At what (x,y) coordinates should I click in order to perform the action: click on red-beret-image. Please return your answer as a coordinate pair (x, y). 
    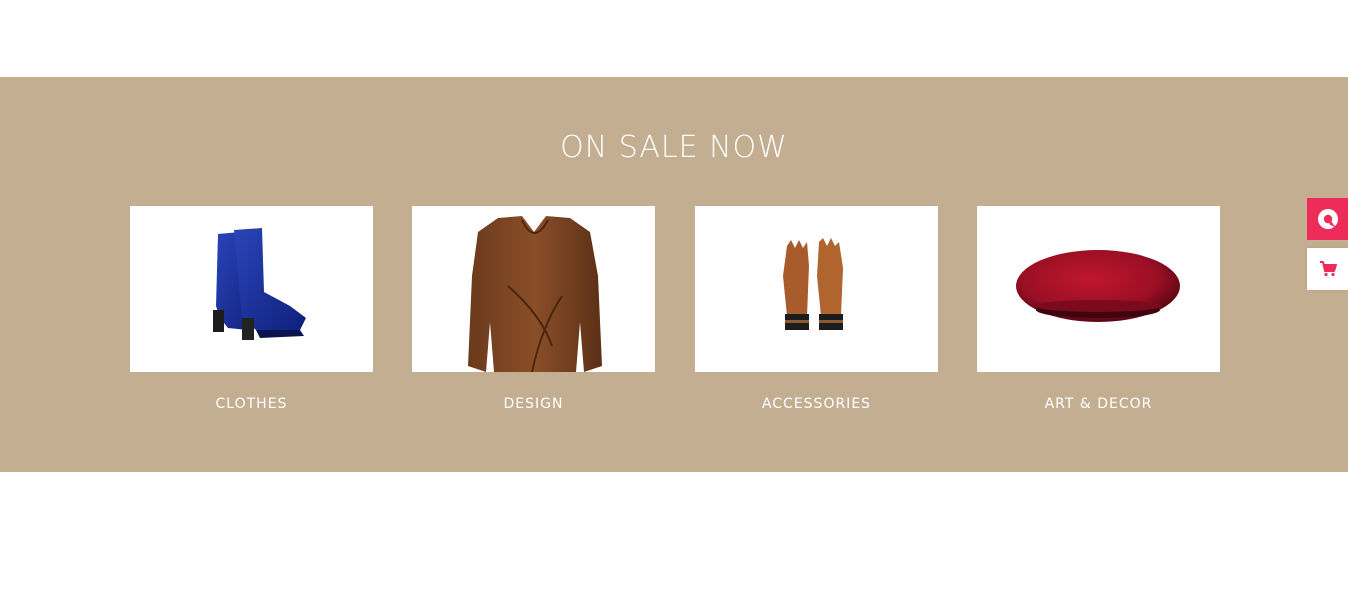
    Looking at the image, I should click on (1098, 286).